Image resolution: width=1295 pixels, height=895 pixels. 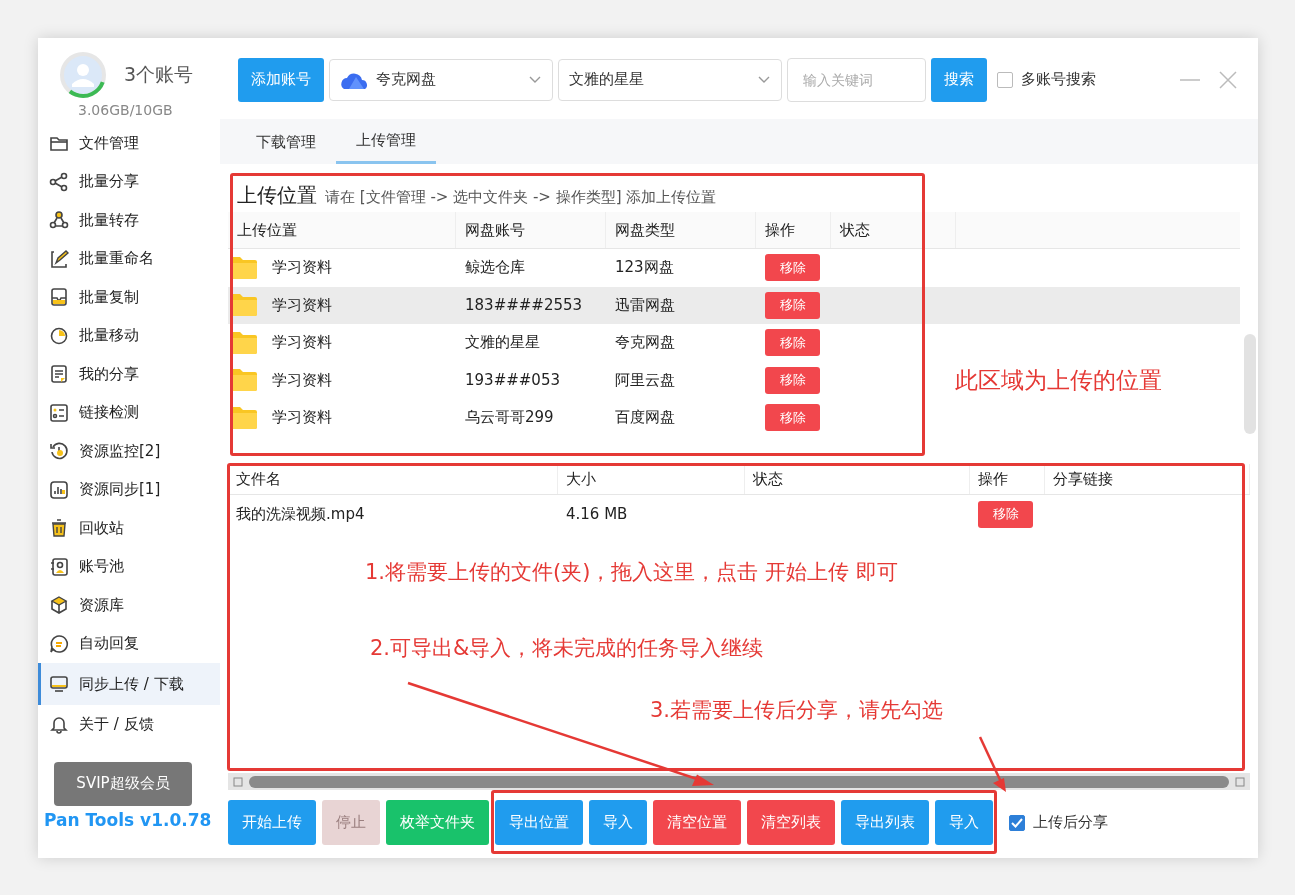 What do you see at coordinates (856, 79) in the screenshot?
I see `search-field: 输入关键词` at bounding box center [856, 79].